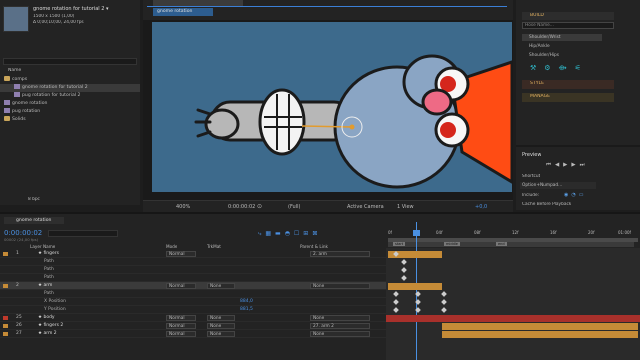 This screenshot has width=640, height=360. What do you see at coordinates (399, 244) in the screenshot?
I see `marker-start: start` at bounding box center [399, 244].